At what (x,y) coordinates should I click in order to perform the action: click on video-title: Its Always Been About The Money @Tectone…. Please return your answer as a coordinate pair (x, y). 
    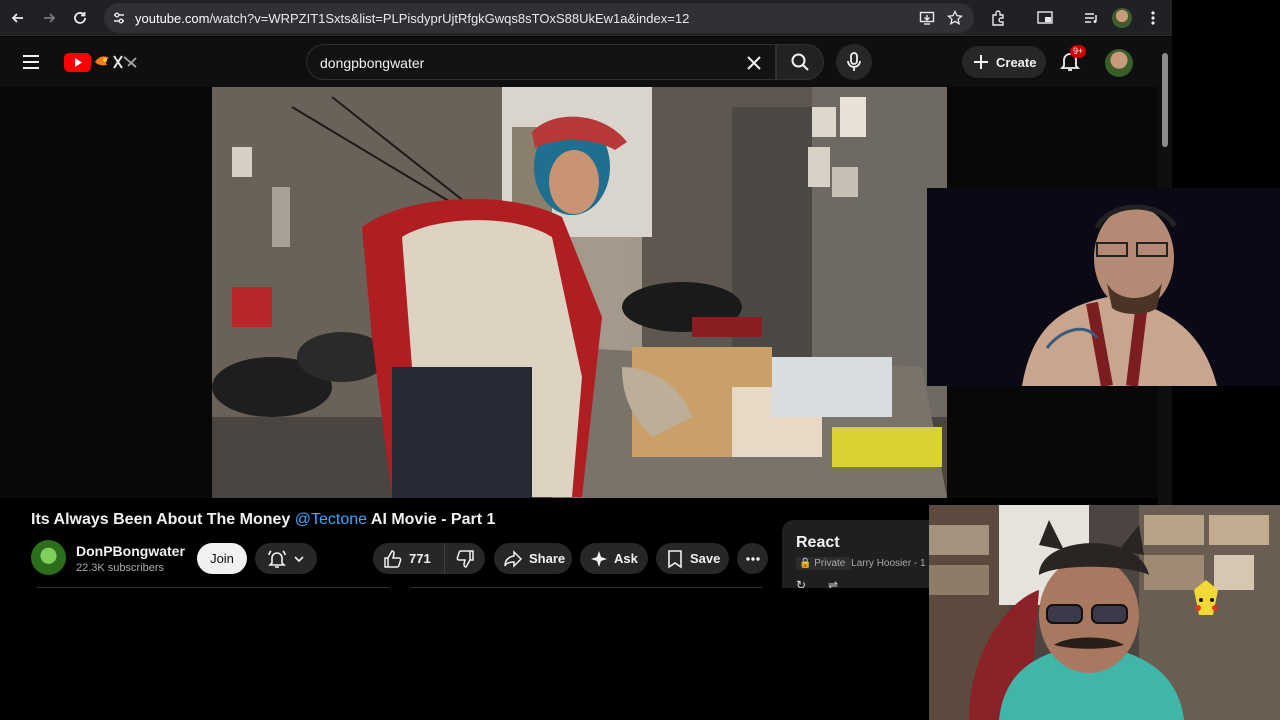
    Looking at the image, I should click on (263, 520).